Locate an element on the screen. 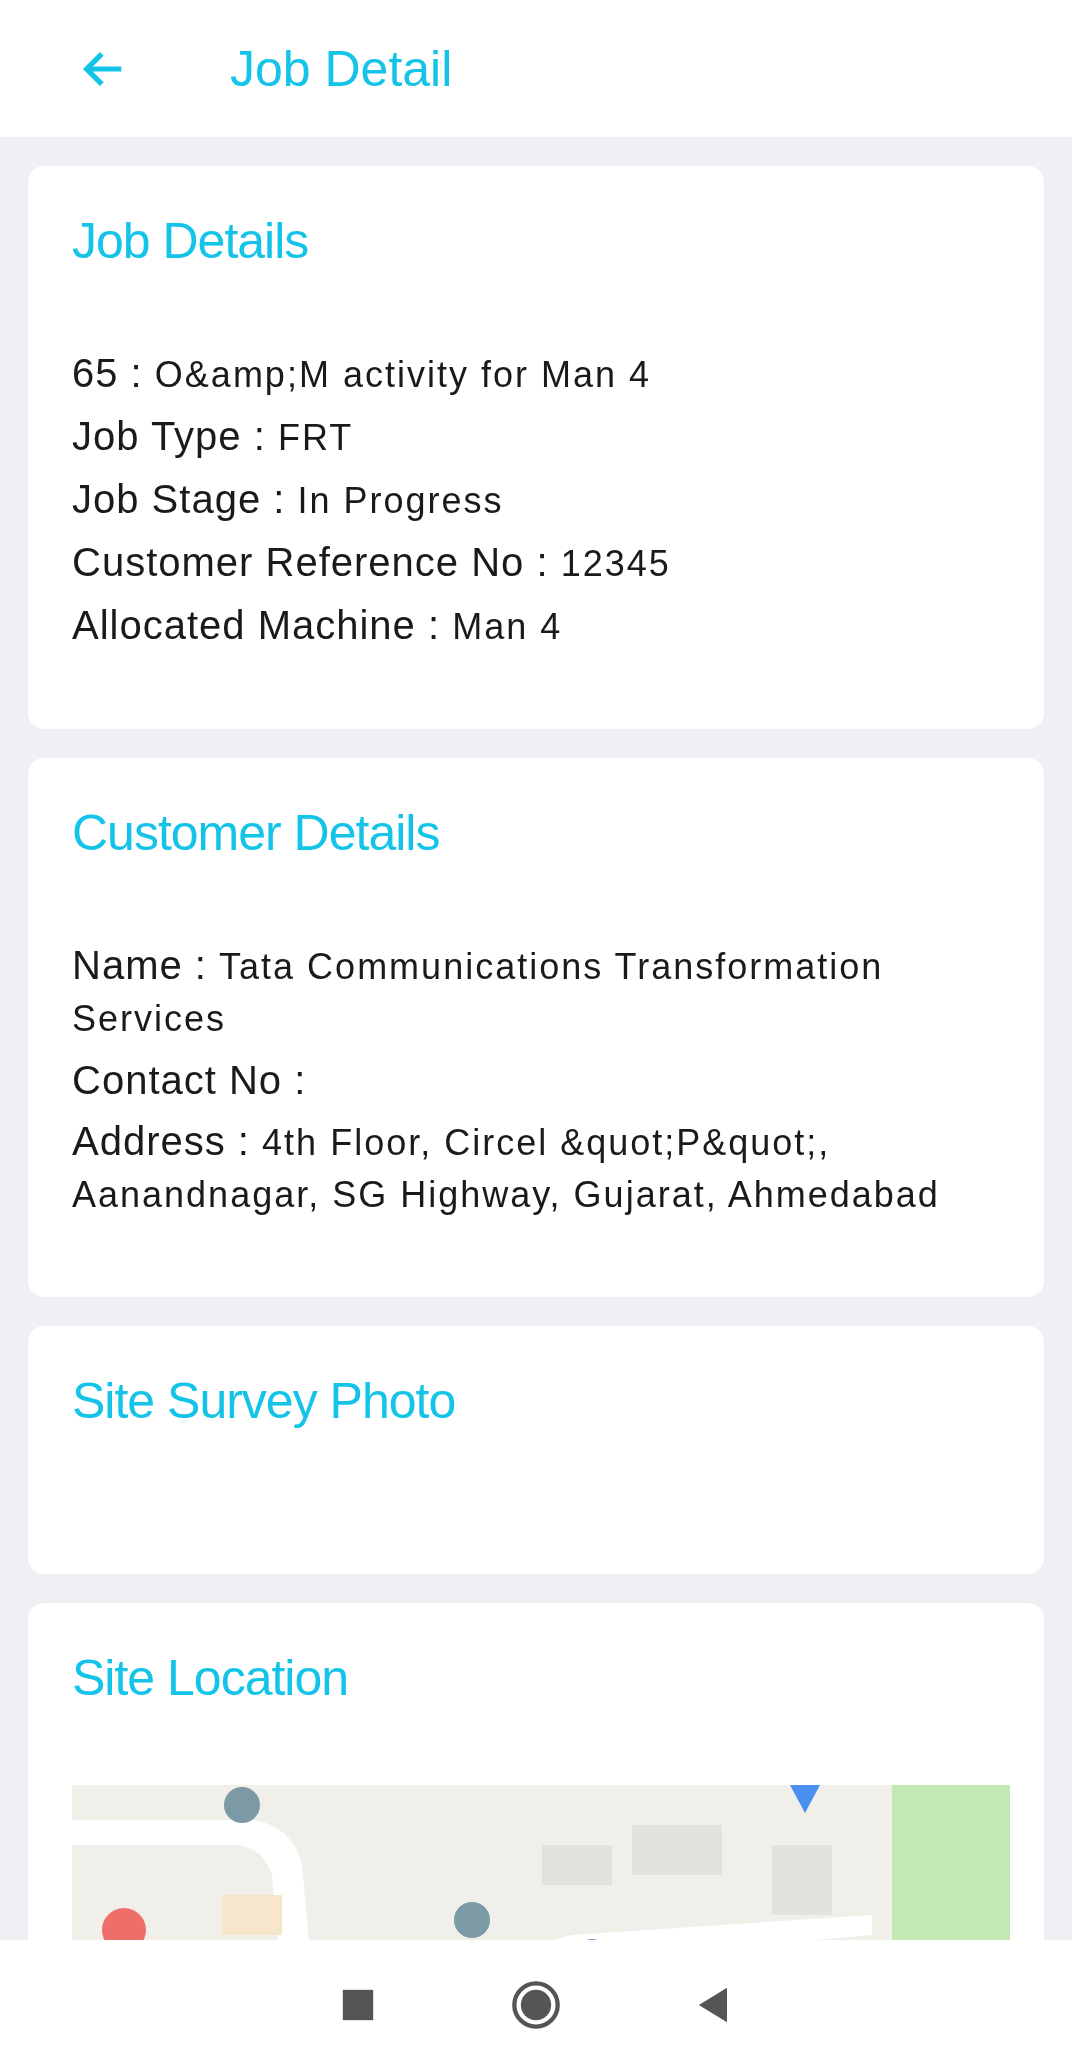 This screenshot has height=2069, width=1072. card-title: Job Details is located at coordinates (191, 241).